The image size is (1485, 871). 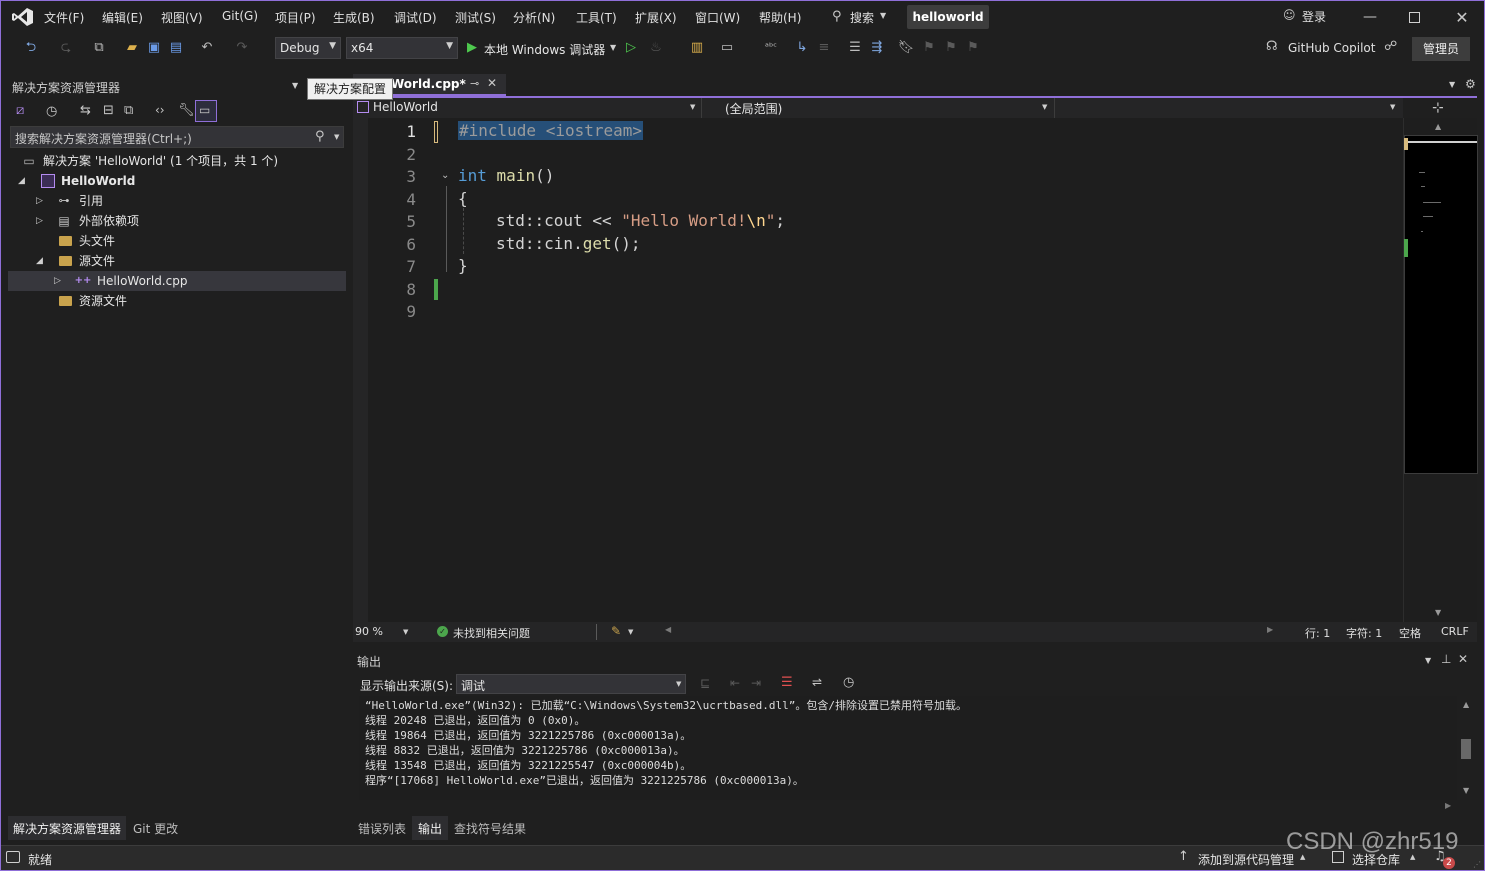 What do you see at coordinates (108, 110) in the screenshot?
I see `collapse-all-icon: ⊟` at bounding box center [108, 110].